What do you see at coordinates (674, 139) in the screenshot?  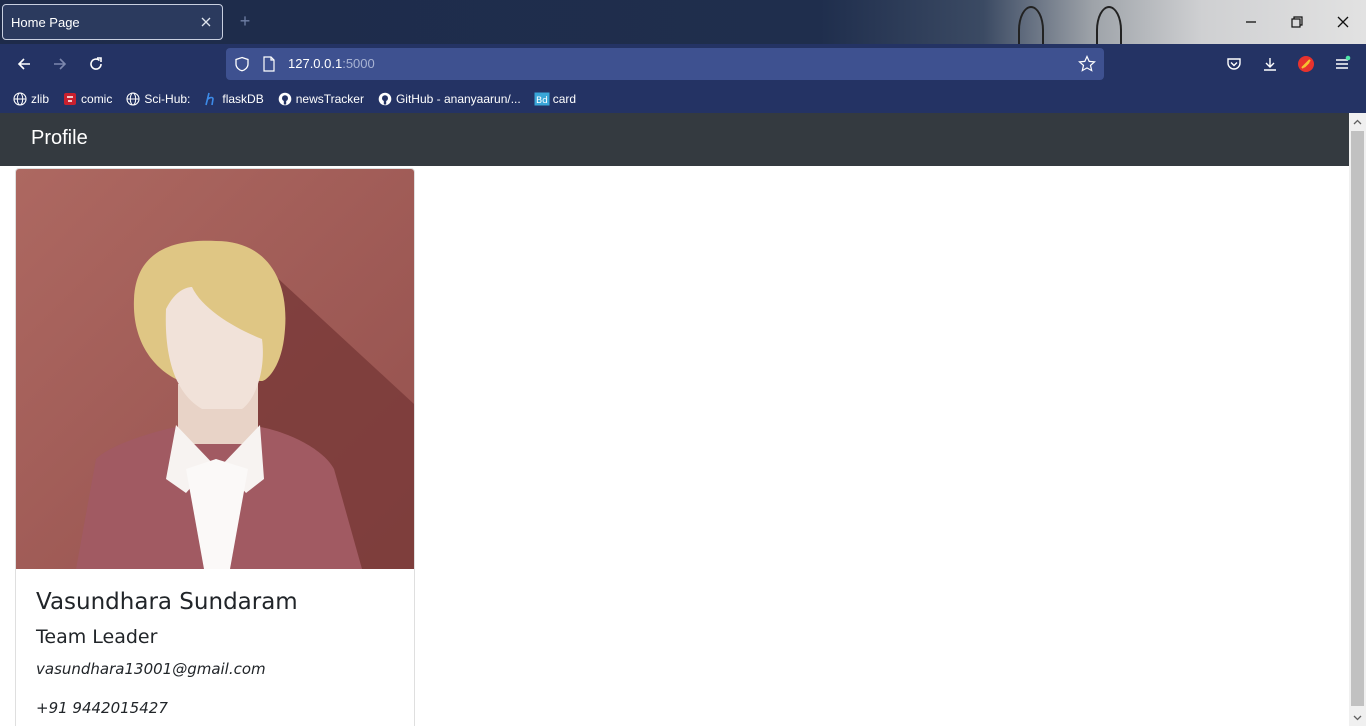 I see `app-navbar: Profile` at bounding box center [674, 139].